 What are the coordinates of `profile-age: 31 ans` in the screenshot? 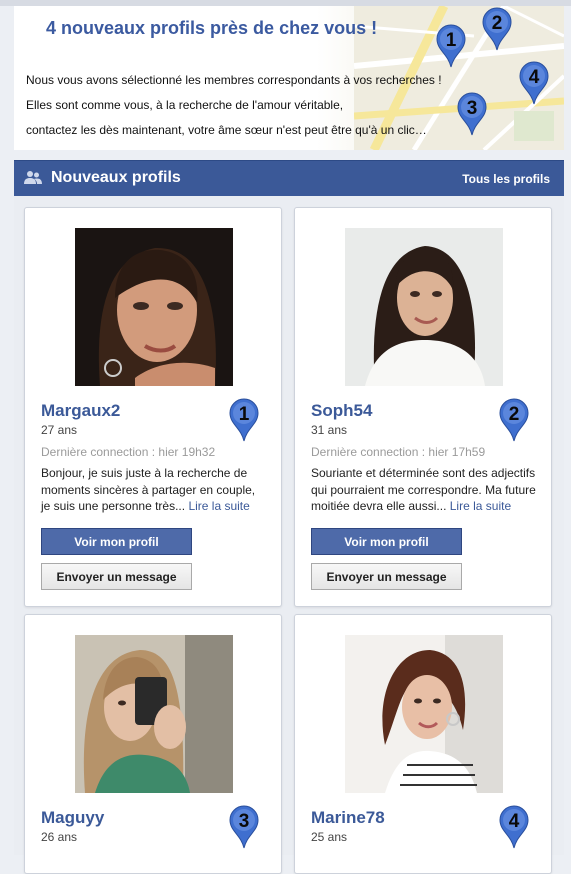 It's located at (329, 430).